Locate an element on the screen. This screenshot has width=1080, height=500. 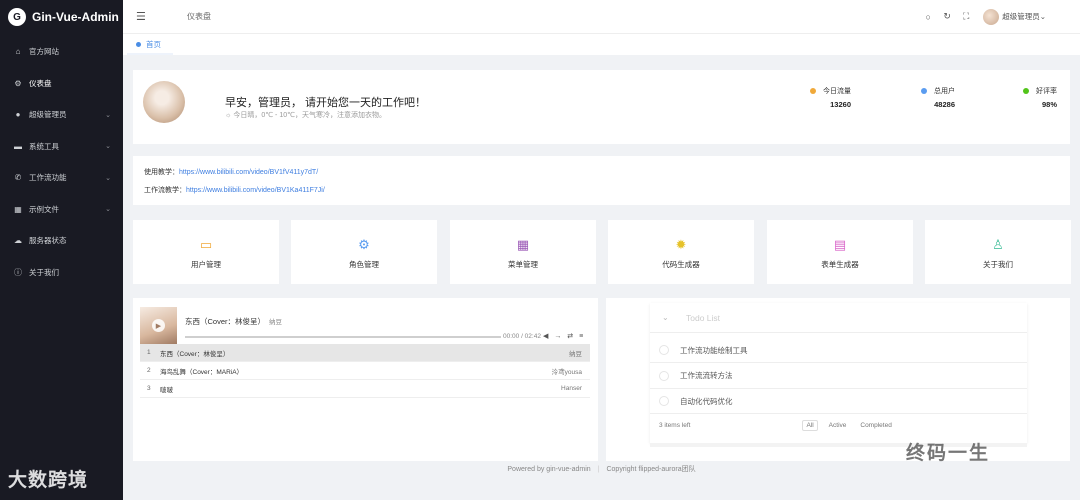
playlist-row: 2 海鸟乱舞（Cover：MARiA） 泠鸢yousa is located at coordinates (365, 371).